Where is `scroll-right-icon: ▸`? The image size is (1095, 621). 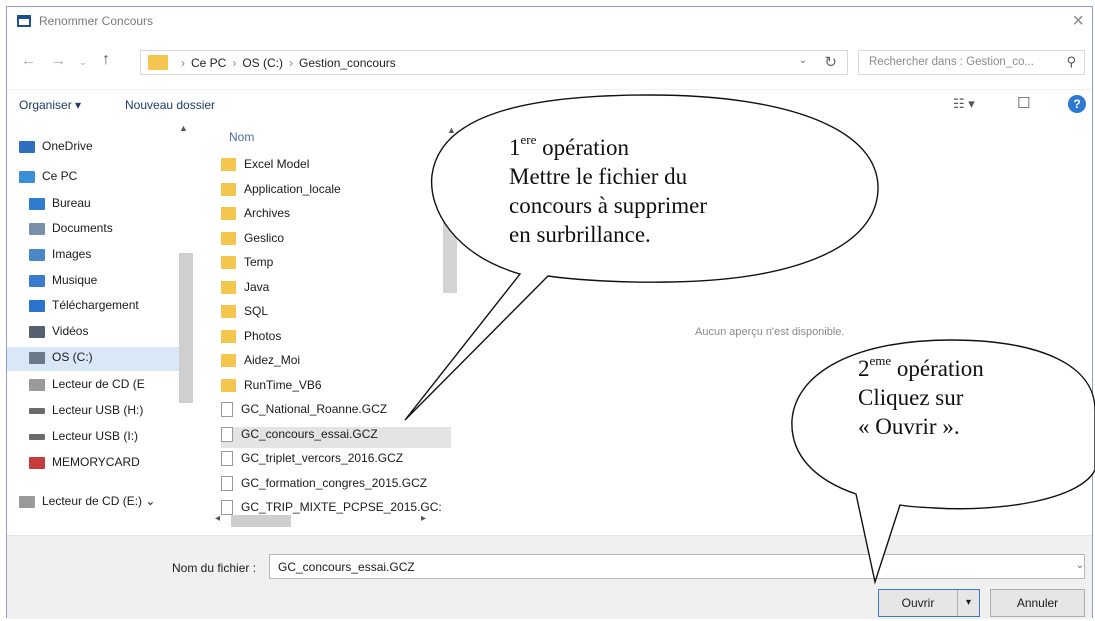 scroll-right-icon: ▸ is located at coordinates (423, 518).